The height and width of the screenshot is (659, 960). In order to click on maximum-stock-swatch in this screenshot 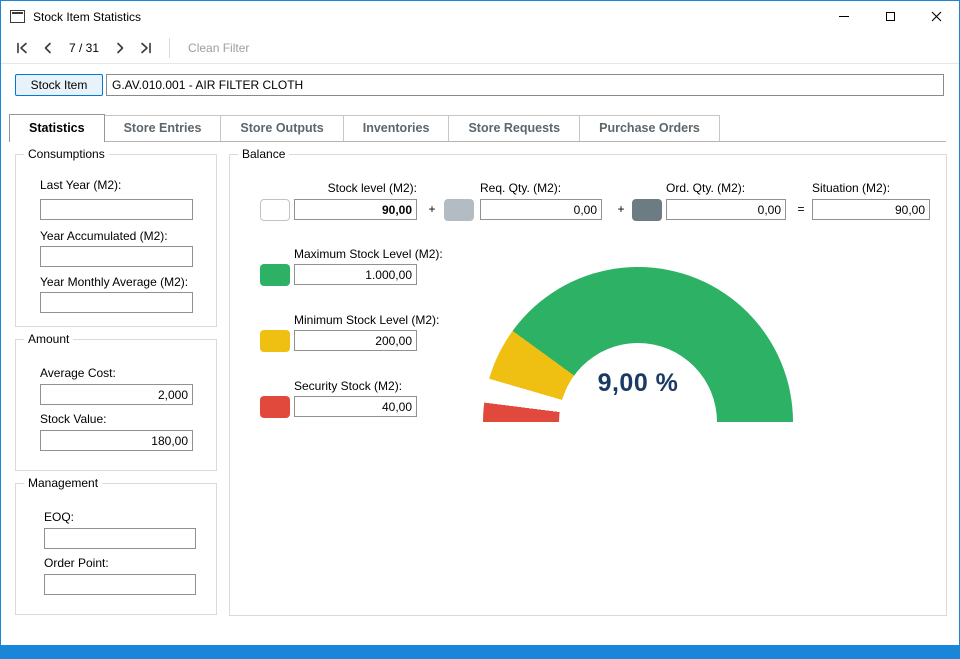, I will do `click(275, 275)`.